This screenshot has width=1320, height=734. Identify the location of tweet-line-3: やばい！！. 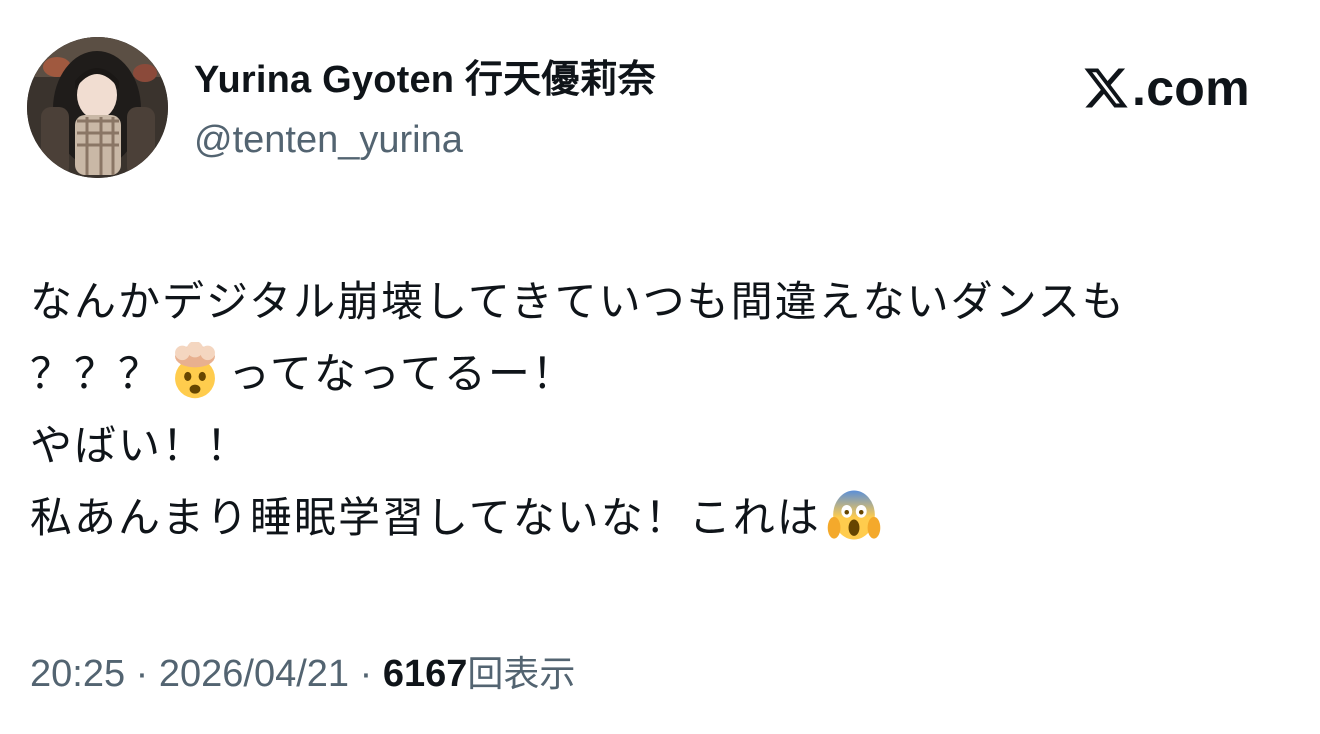
(140, 445).